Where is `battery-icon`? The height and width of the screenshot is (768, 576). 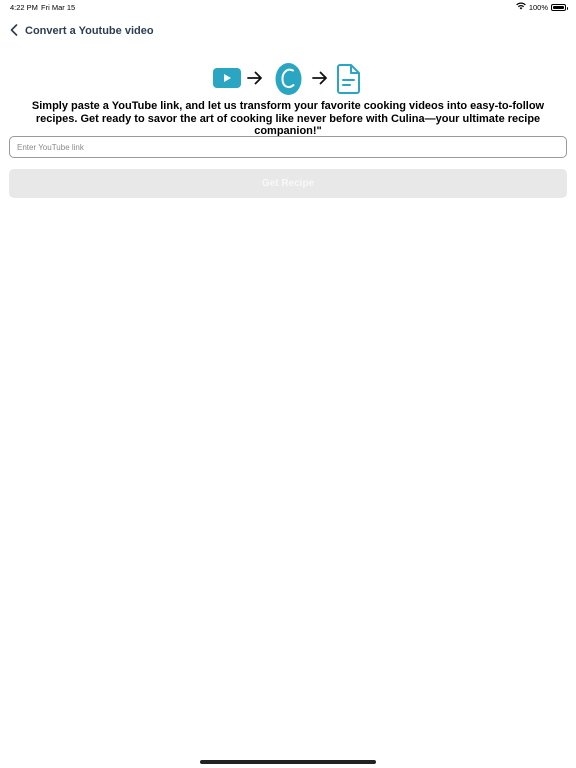 battery-icon is located at coordinates (559, 7).